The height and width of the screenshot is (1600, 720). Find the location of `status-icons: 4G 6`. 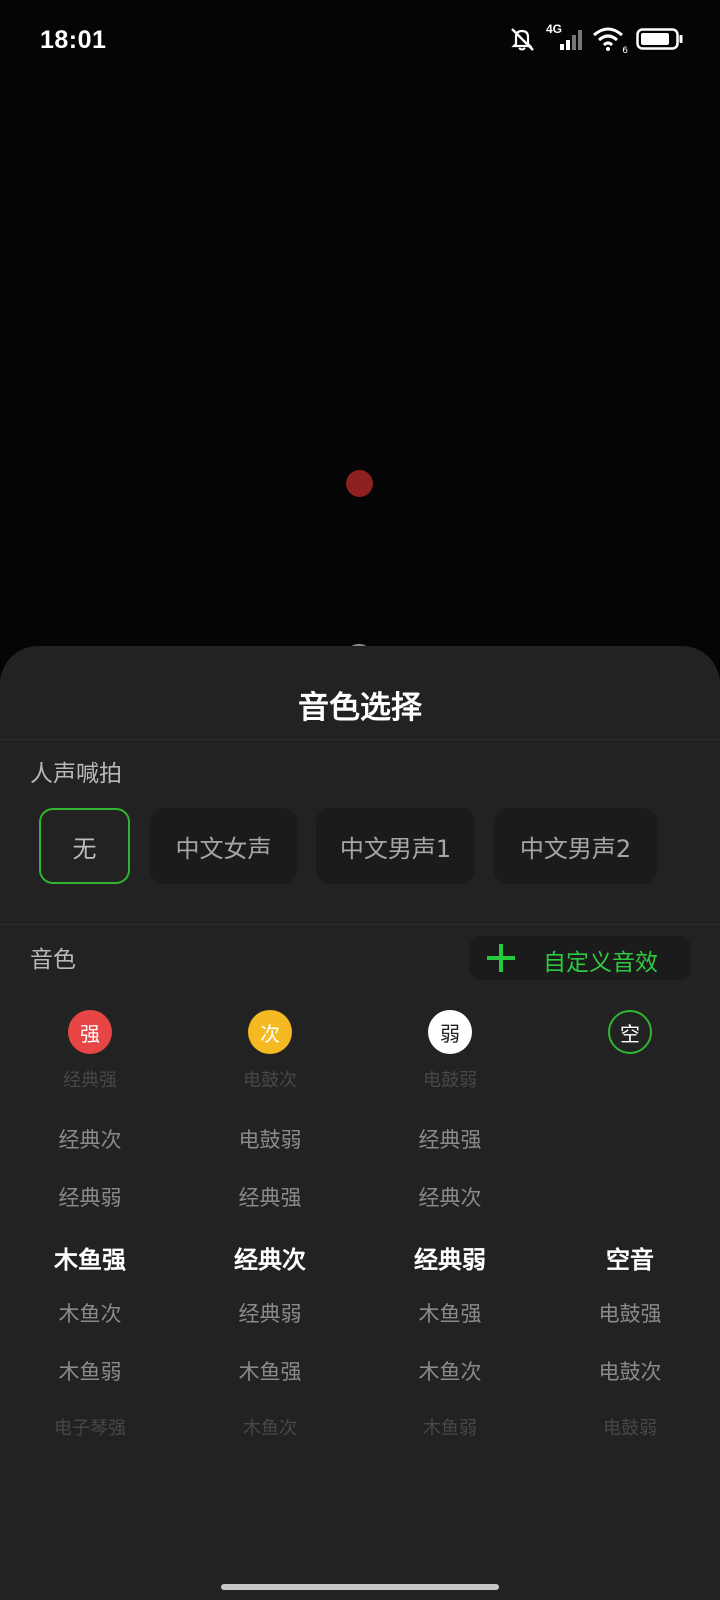

status-icons: 4G 6 is located at coordinates (596, 39).